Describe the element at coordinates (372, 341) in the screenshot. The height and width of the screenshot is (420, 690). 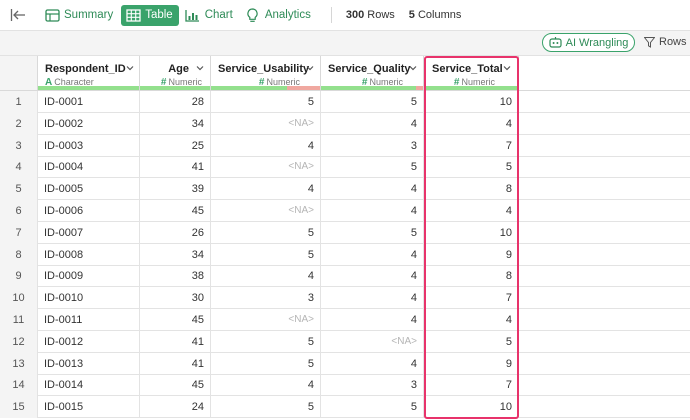
I see `cell-service-quality: <NA>` at that location.